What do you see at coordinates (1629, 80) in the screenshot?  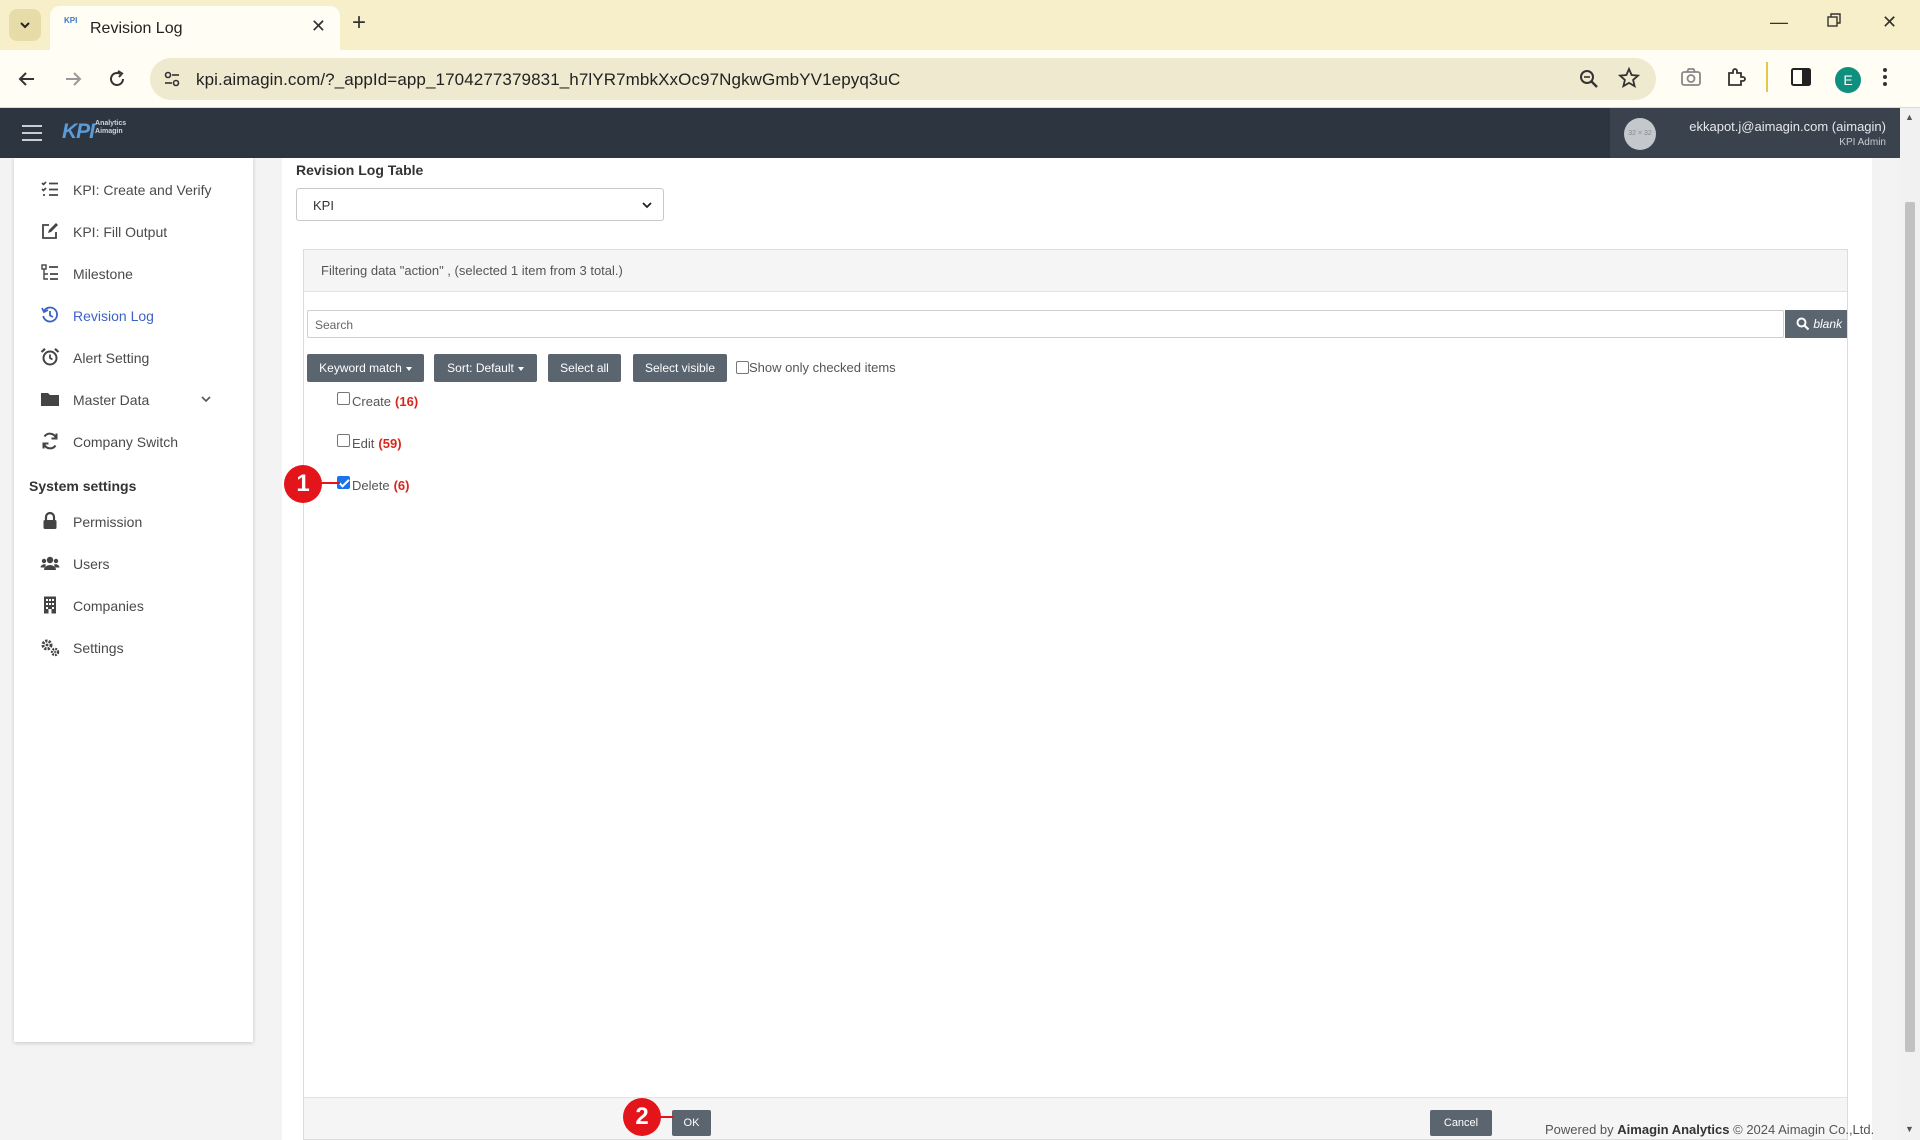 I see `star-icon` at bounding box center [1629, 80].